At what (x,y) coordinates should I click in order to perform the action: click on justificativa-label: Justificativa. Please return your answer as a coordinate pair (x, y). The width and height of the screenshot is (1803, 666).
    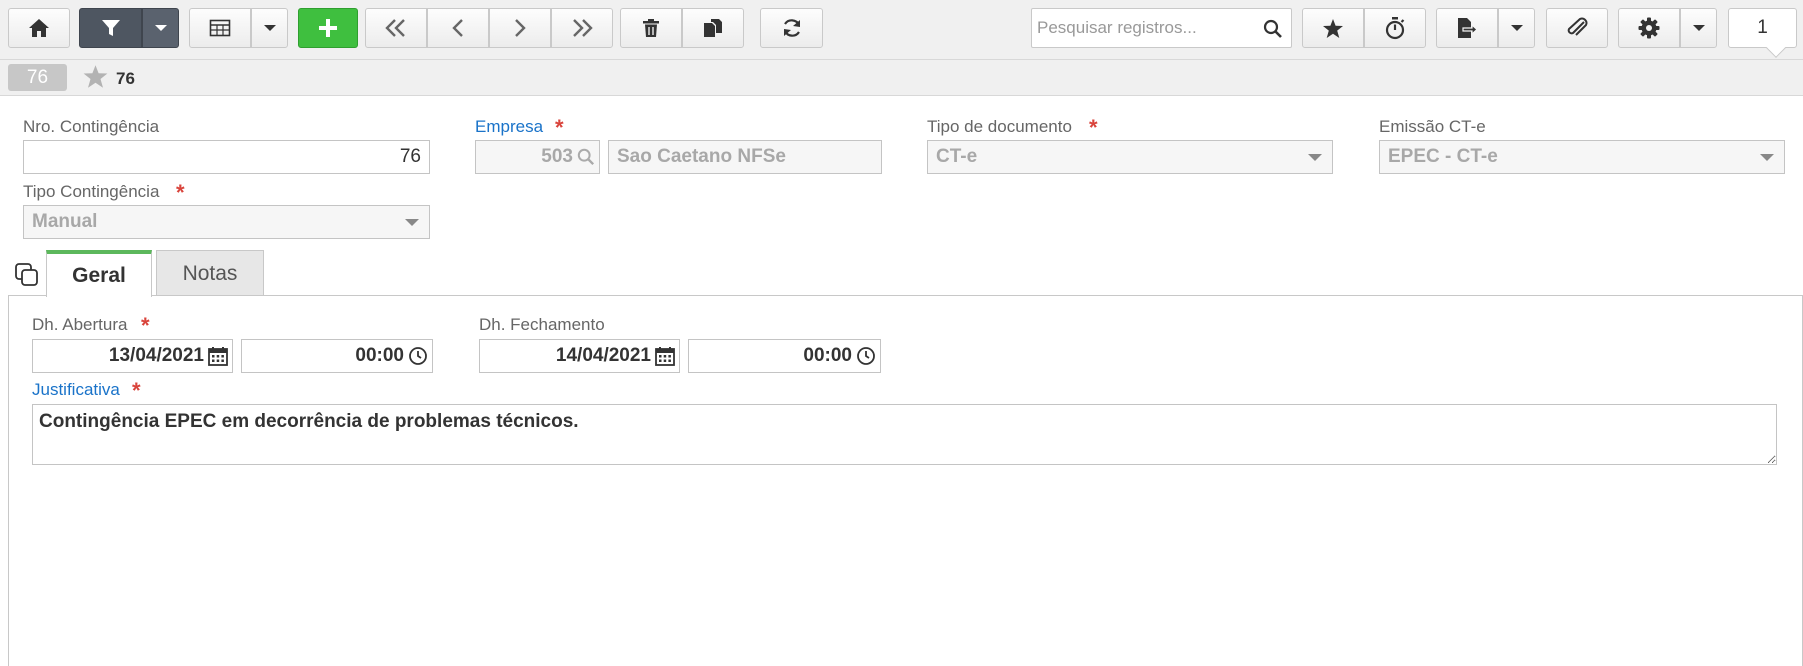
    Looking at the image, I should click on (76, 389).